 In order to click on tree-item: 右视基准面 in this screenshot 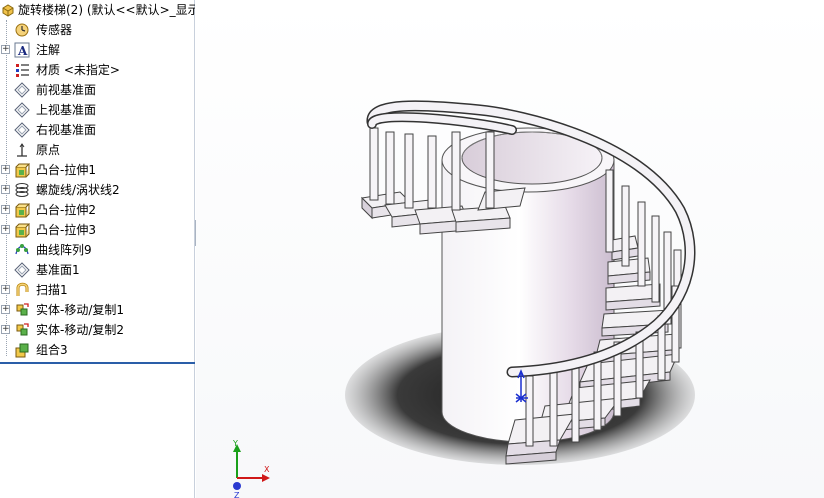, I will do `click(97, 130)`.